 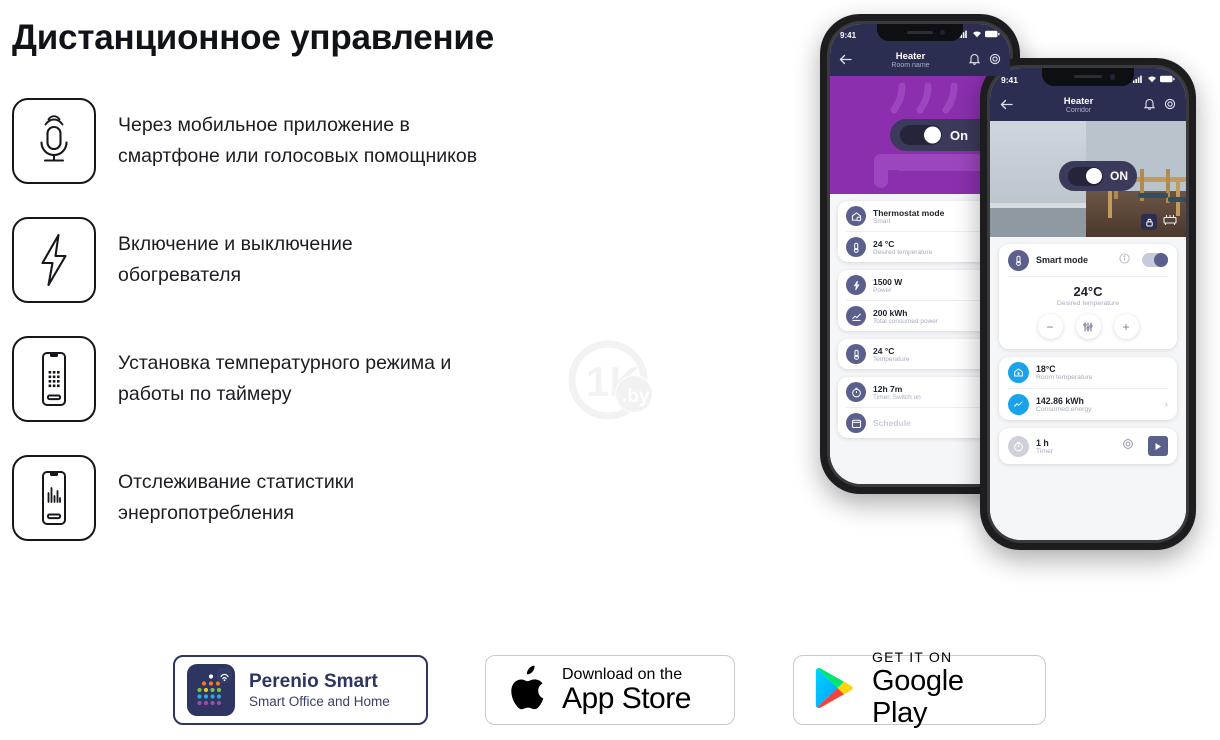 What do you see at coordinates (1119, 176) in the screenshot?
I see `toggle-label: ON` at bounding box center [1119, 176].